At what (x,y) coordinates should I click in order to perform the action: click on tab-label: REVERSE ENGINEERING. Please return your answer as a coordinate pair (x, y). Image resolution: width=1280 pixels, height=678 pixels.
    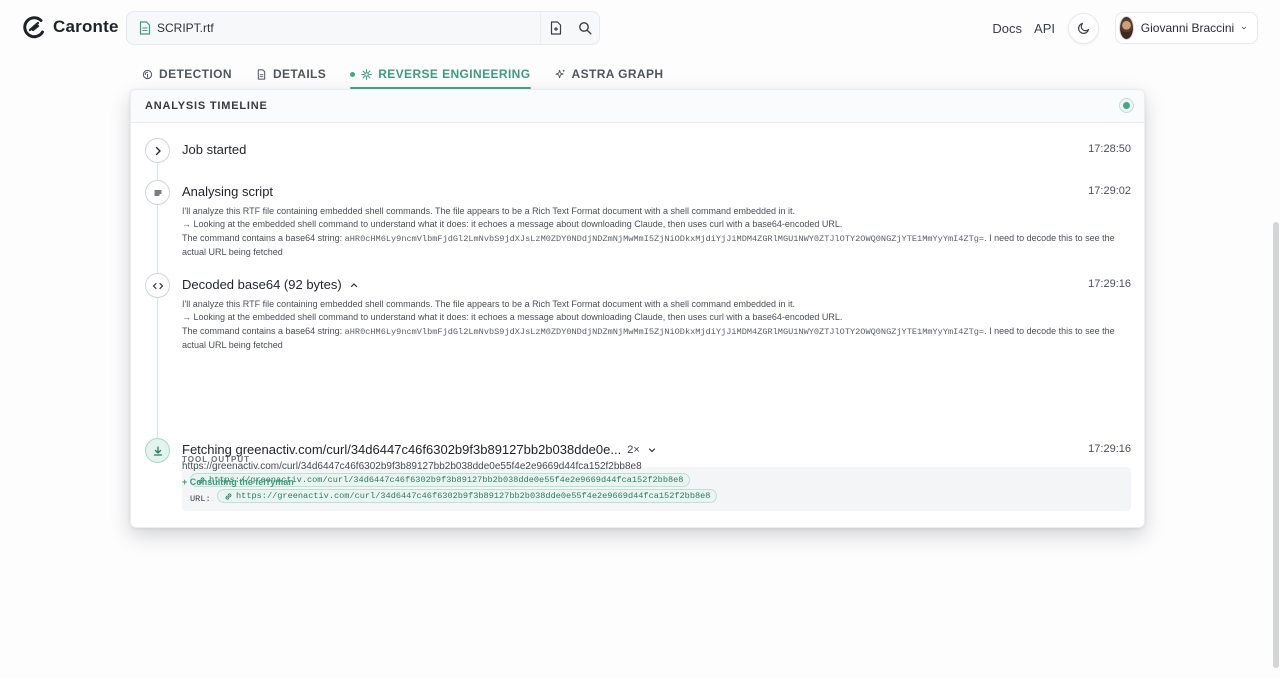
    Looking at the image, I should click on (454, 74).